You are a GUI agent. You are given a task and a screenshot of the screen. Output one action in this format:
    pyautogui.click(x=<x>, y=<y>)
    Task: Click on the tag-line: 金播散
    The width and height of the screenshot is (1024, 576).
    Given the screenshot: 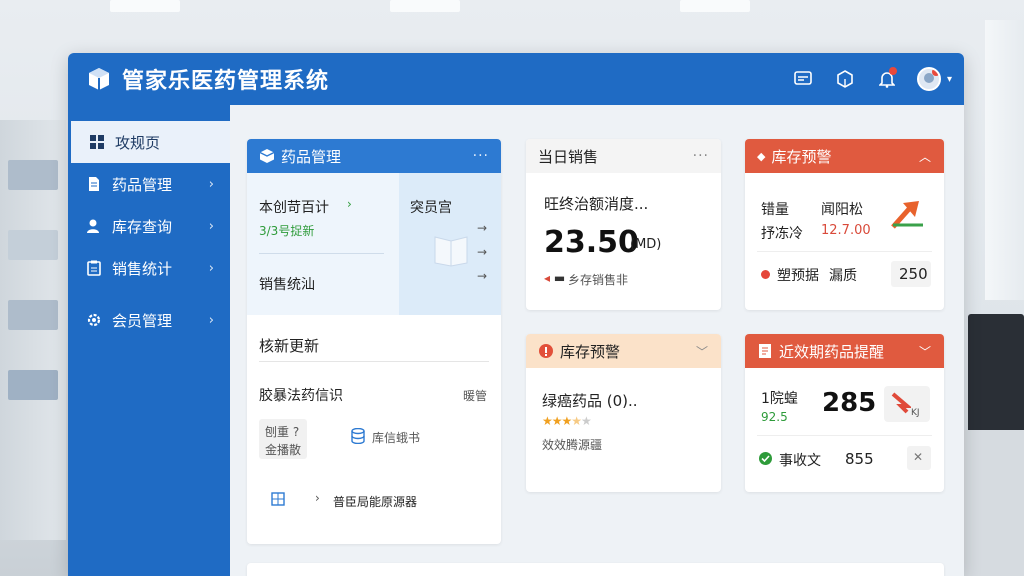 What is the action you would take?
    pyautogui.click(x=283, y=450)
    